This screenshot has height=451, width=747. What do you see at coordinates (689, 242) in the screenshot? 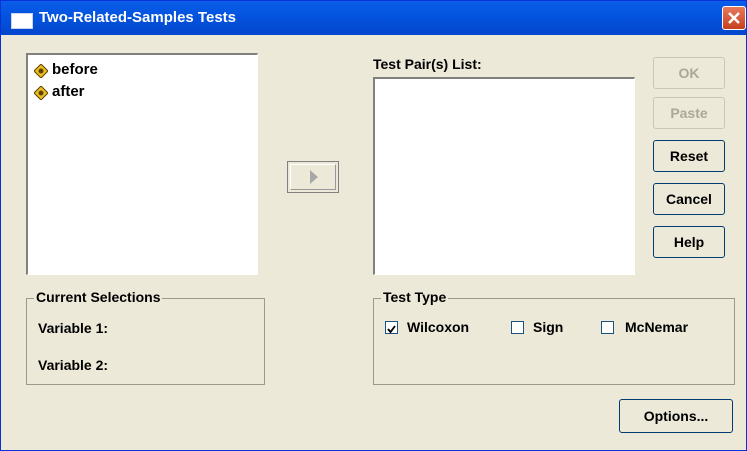
I see `help-button: Help` at bounding box center [689, 242].